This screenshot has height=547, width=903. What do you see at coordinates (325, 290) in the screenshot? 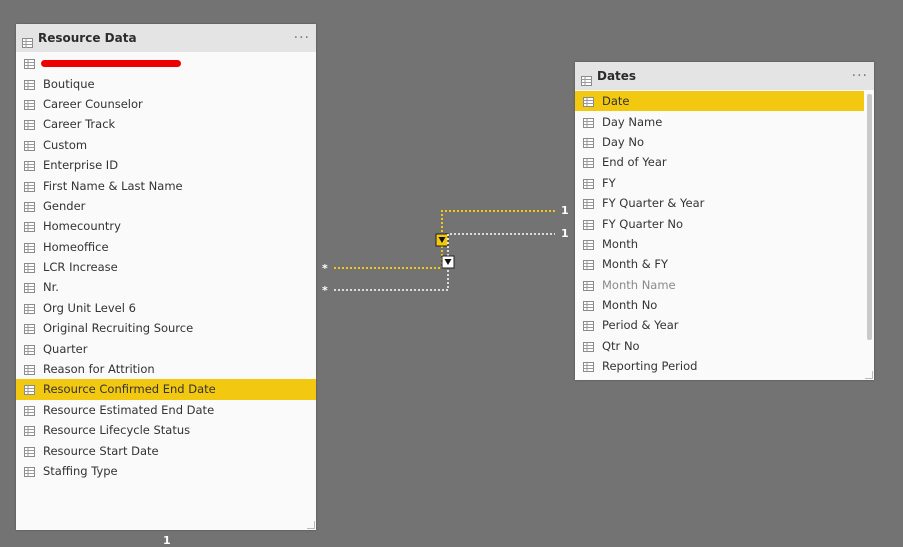
I see `cardinality-many-inactive: *` at bounding box center [325, 290].